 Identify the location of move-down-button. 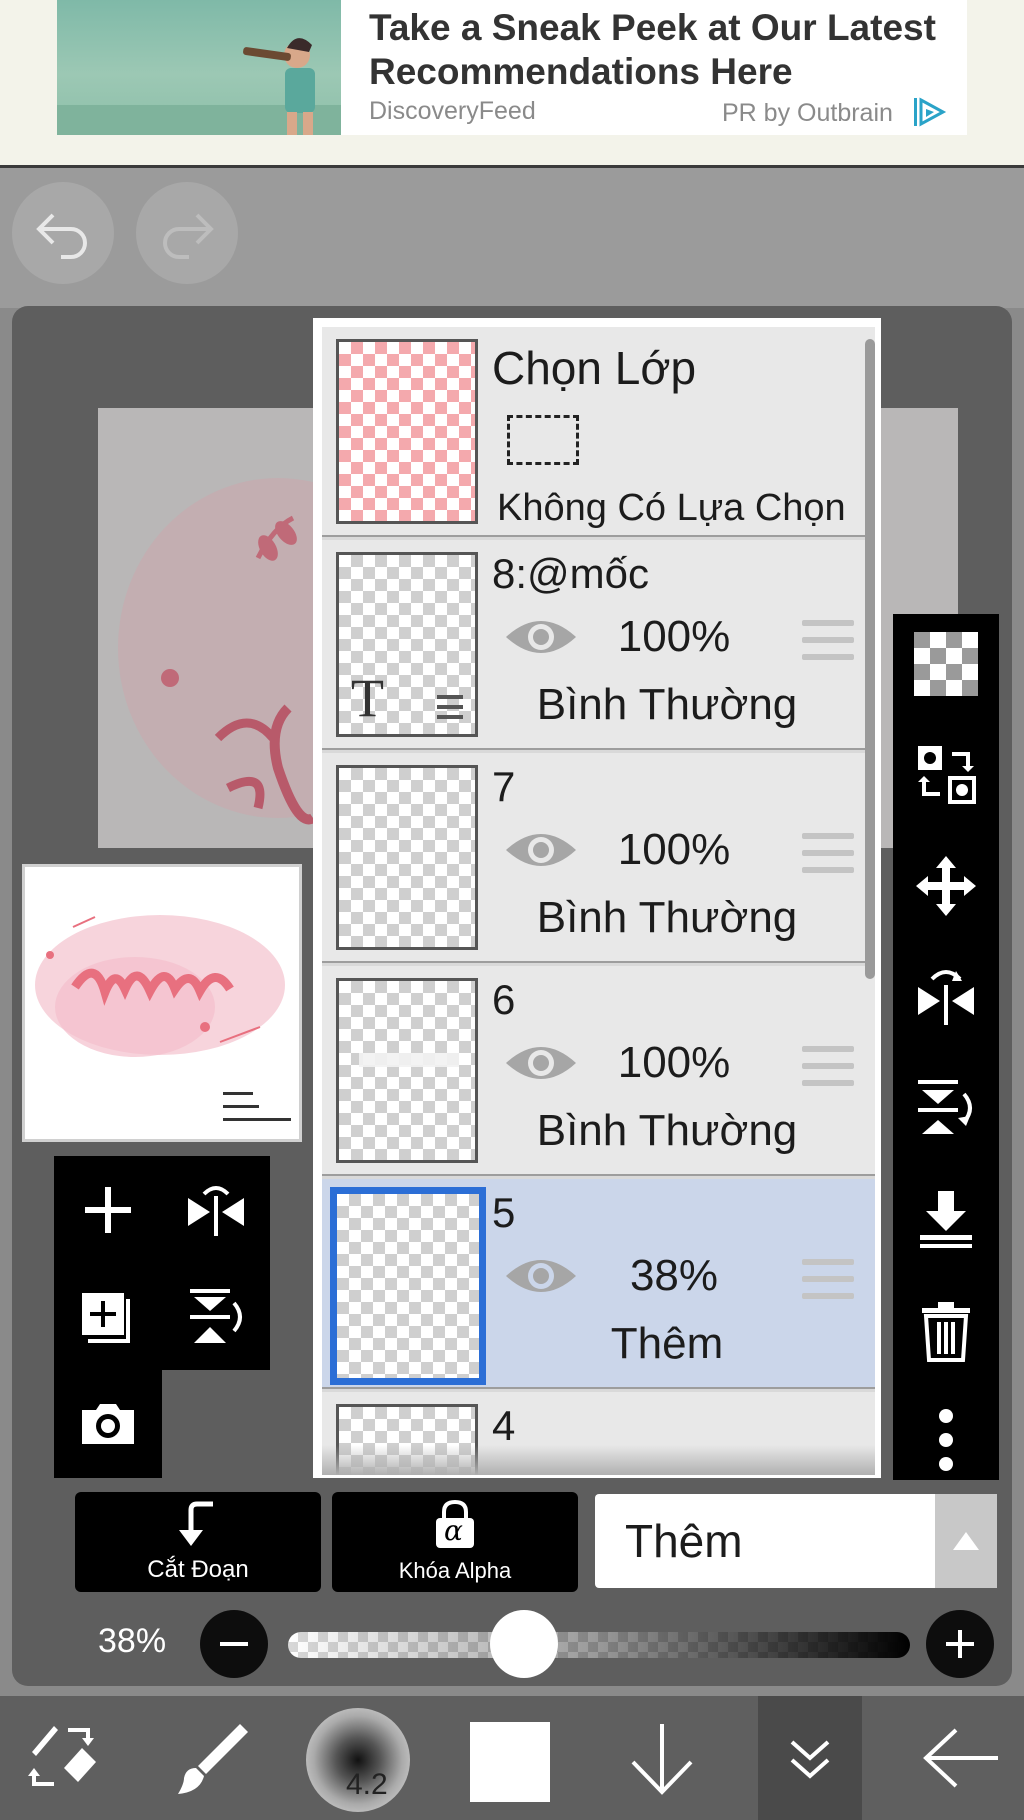
(662, 1758).